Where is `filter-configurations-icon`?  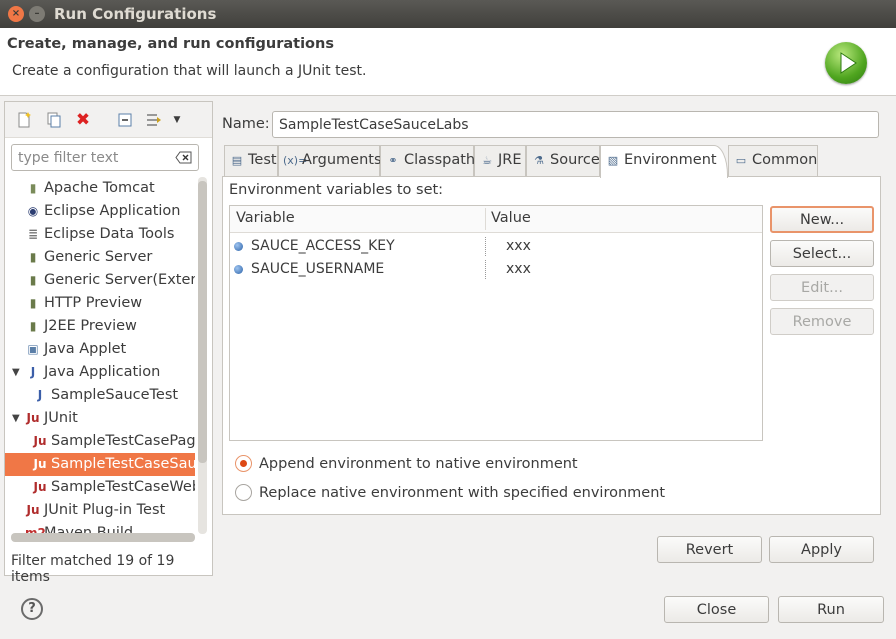 filter-configurations-icon is located at coordinates (154, 120).